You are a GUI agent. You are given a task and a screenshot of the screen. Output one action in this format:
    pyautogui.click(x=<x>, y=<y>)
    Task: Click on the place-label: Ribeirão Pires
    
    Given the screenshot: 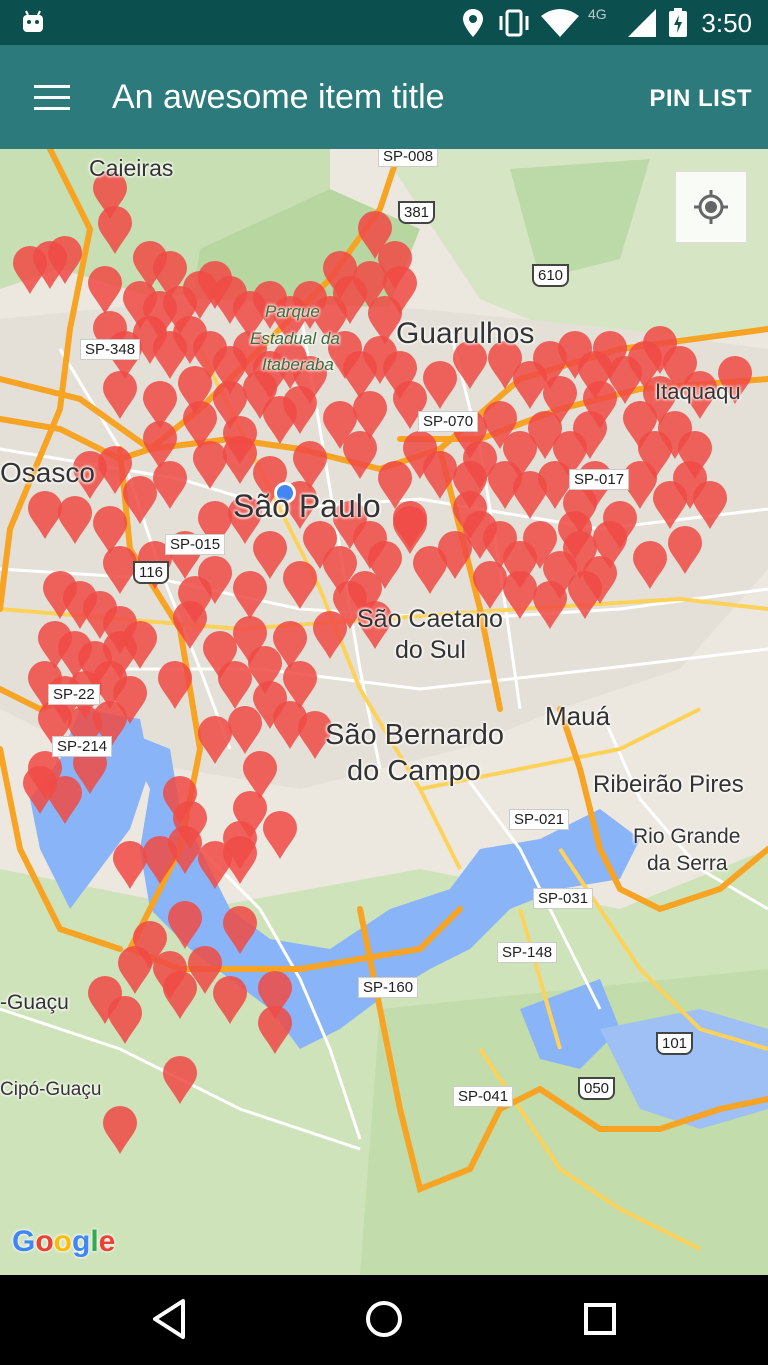 What is the action you would take?
    pyautogui.click(x=668, y=784)
    